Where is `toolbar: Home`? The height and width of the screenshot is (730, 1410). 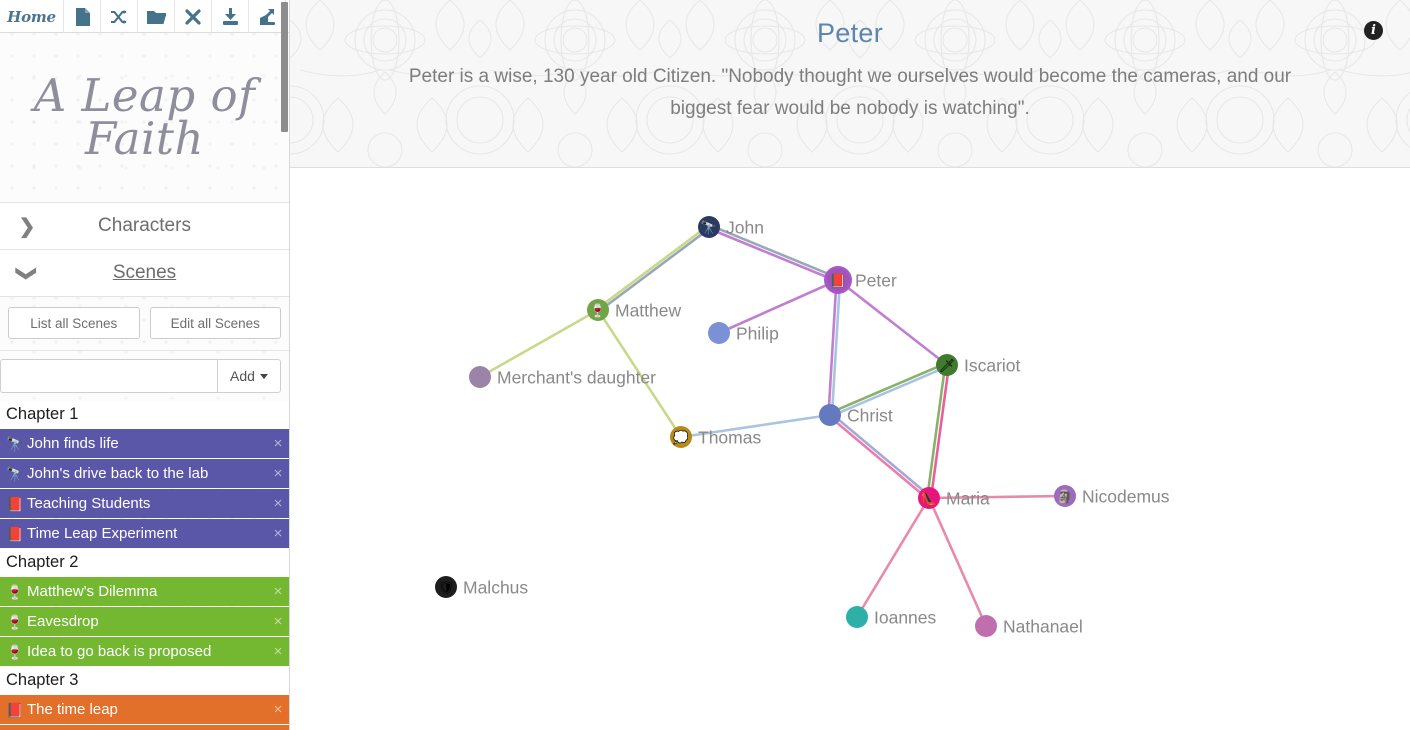 toolbar: Home is located at coordinates (144, 16).